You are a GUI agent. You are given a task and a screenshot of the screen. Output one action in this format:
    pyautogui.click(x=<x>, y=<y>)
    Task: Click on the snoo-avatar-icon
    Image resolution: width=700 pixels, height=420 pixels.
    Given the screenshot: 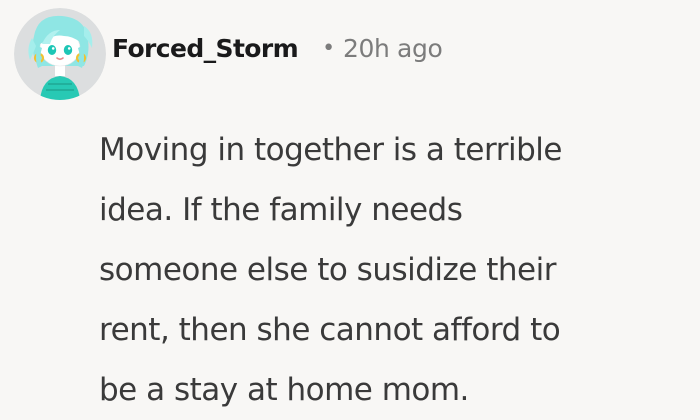 What is the action you would take?
    pyautogui.click(x=60, y=54)
    